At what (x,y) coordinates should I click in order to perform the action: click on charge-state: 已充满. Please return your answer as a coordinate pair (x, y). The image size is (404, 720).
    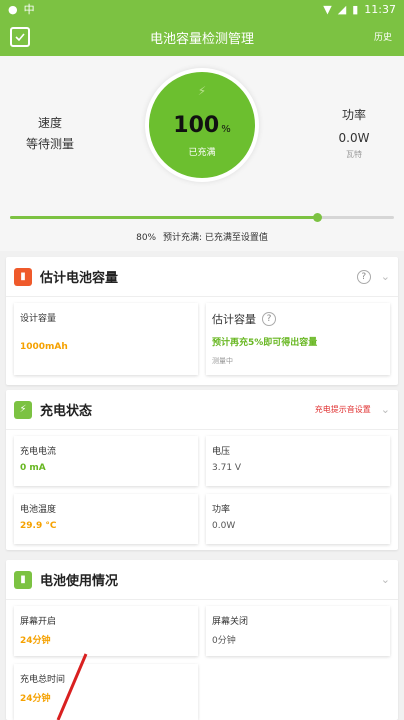
    Looking at the image, I should click on (202, 153).